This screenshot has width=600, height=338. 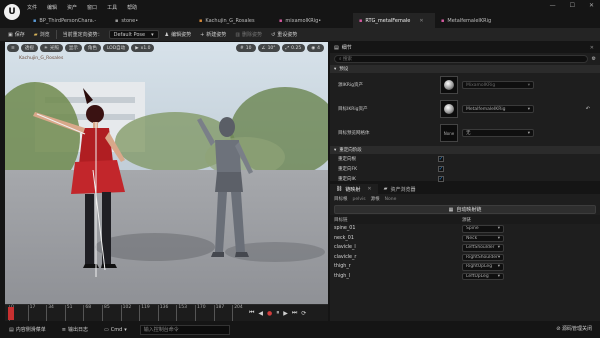 What do you see at coordinates (151, 20) in the screenshot?
I see `tab-stone: ▪ stone•` at bounding box center [151, 20].